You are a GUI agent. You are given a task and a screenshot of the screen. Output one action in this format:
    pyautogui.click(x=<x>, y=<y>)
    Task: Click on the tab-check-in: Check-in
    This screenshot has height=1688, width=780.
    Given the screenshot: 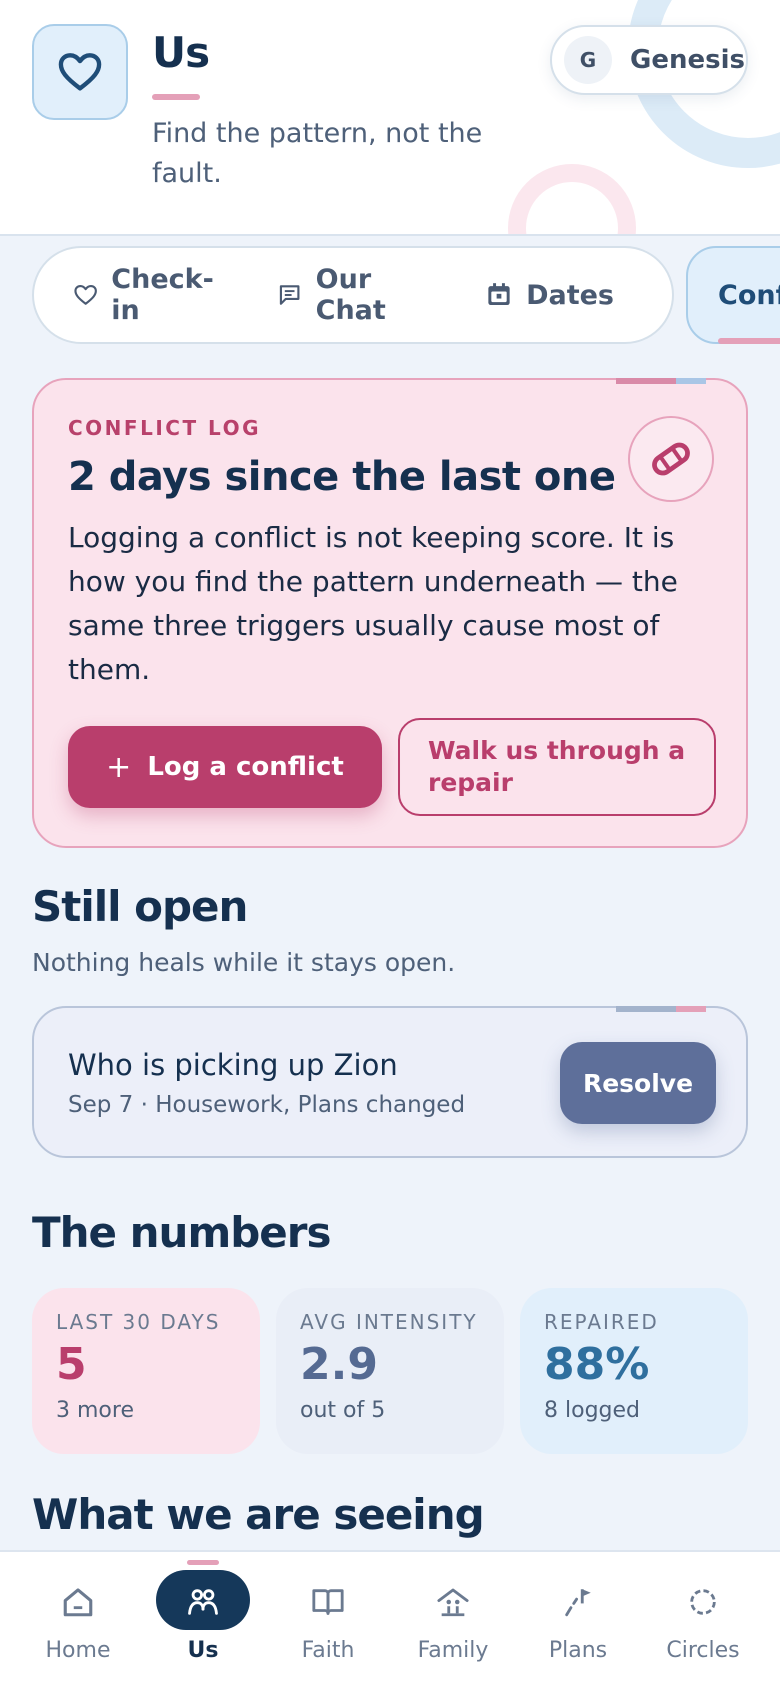 What is the action you would take?
    pyautogui.click(x=147, y=295)
    